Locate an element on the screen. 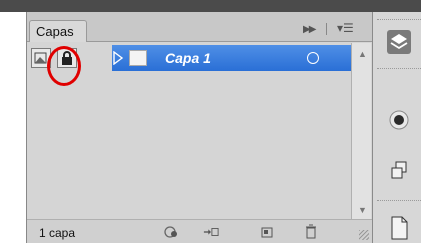  right-dock is located at coordinates (396, 127).